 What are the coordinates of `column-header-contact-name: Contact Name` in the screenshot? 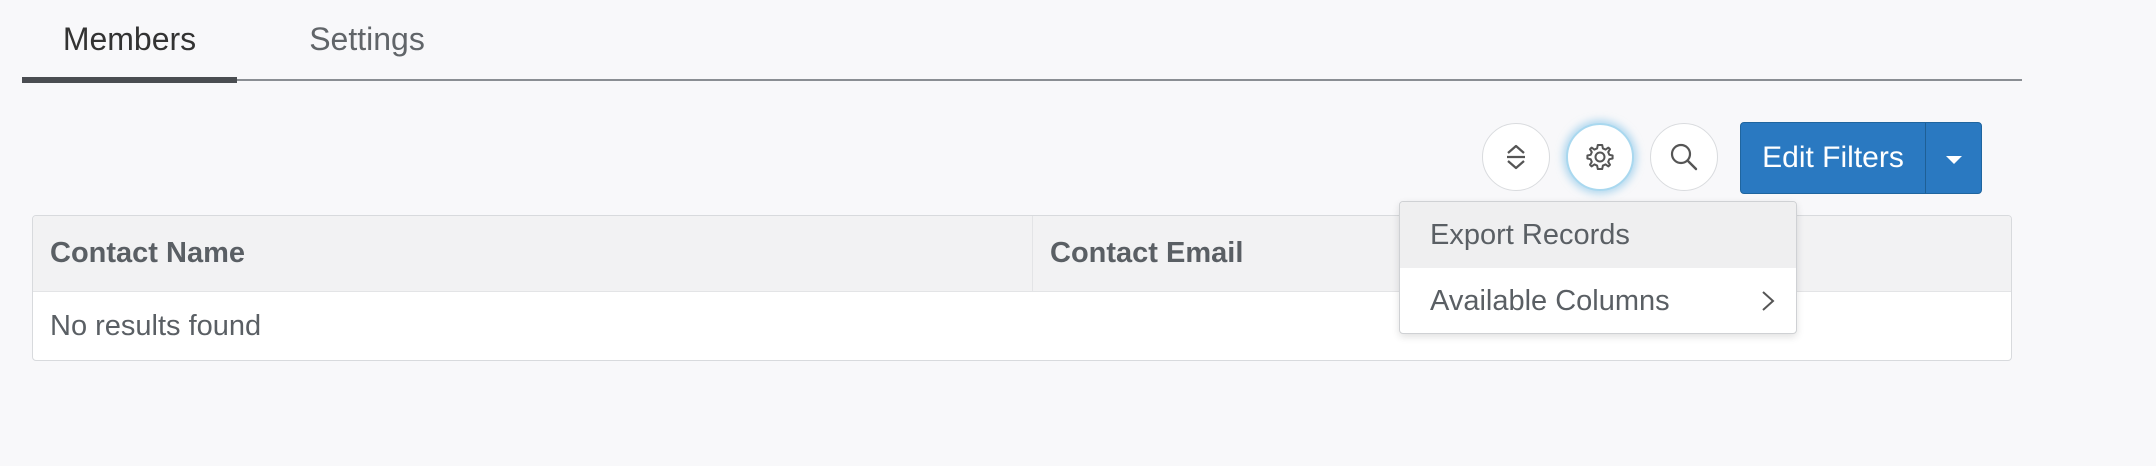 It's located at (533, 253).